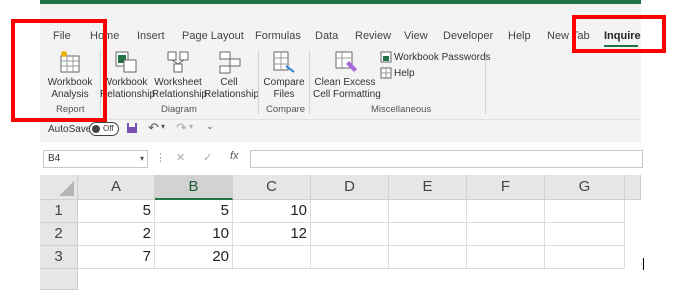  I want to click on group-label-compare: Compare, so click(286, 109).